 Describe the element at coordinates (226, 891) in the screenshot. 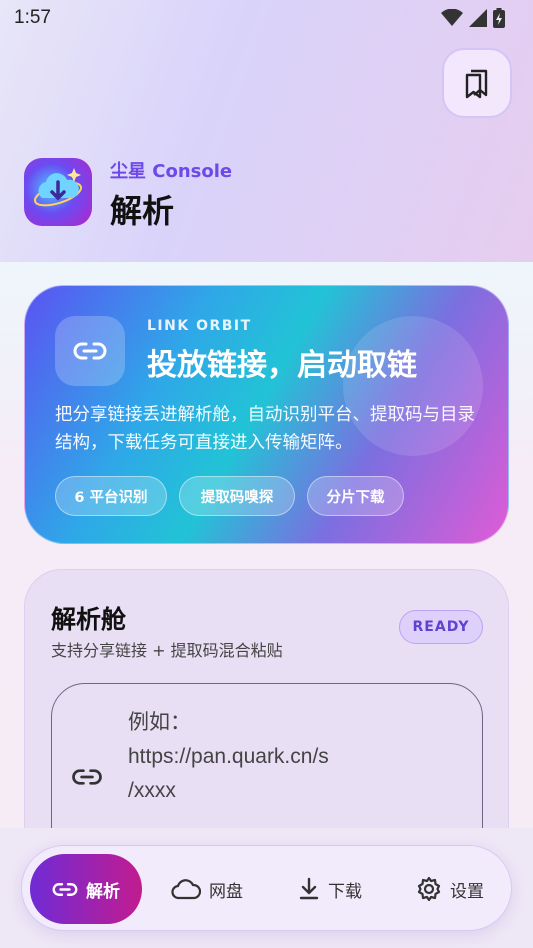

I see `nav-label-cloud: 网盘` at that location.